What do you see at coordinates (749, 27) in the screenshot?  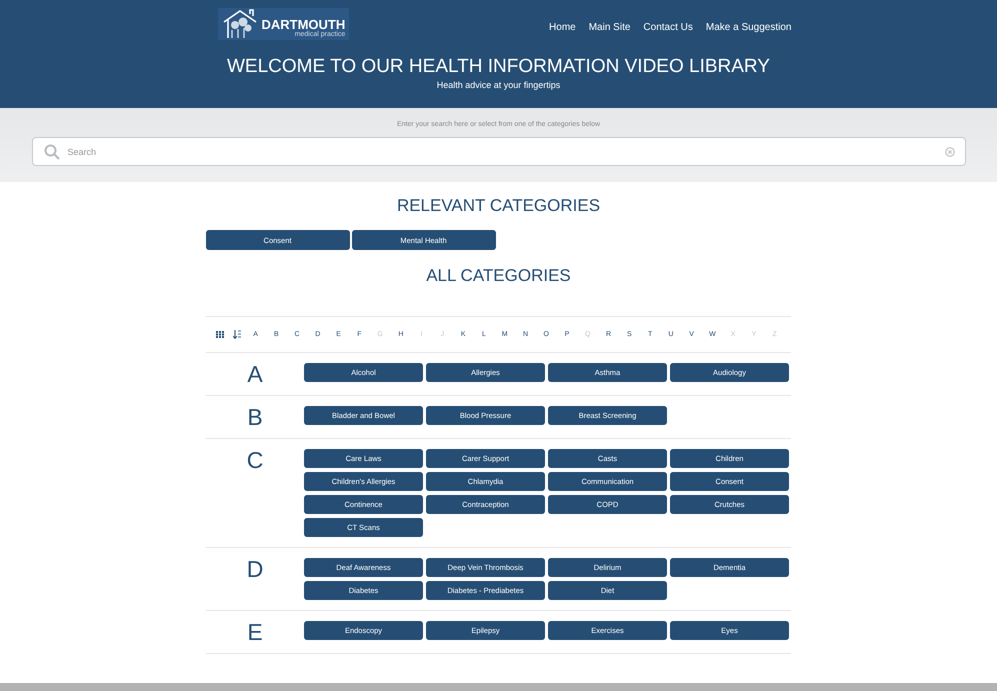 I see `nav-link: Make a Suggestion` at bounding box center [749, 27].